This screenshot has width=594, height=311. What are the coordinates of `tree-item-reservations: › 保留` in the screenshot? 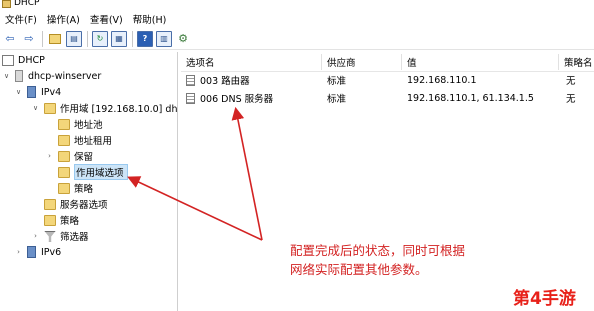 It's located at (69, 156).